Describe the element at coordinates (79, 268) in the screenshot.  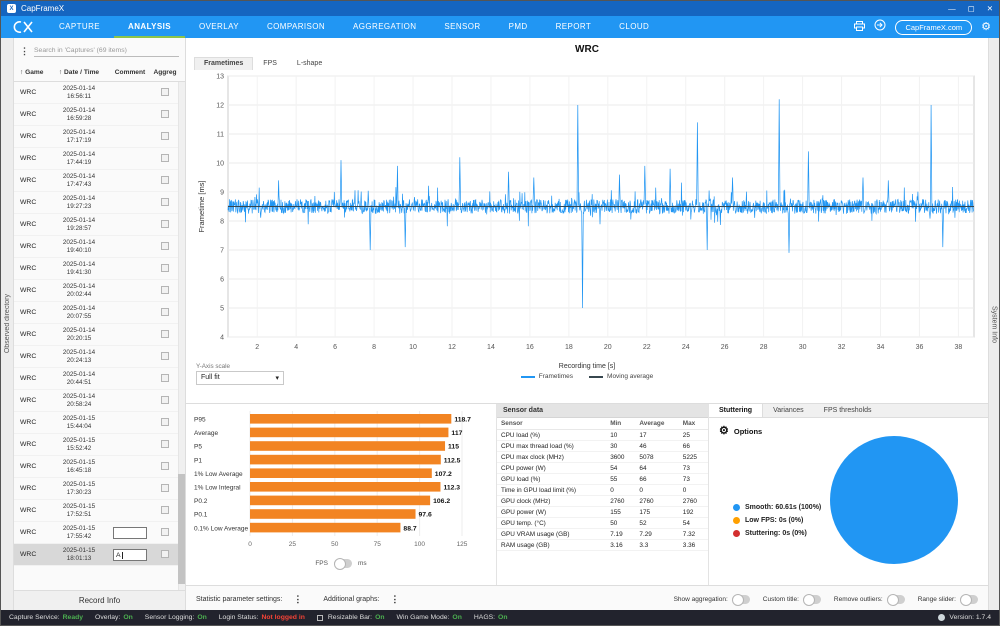
I see `capture-datetime-cell: 2025-01-14 19:41:30` at that location.